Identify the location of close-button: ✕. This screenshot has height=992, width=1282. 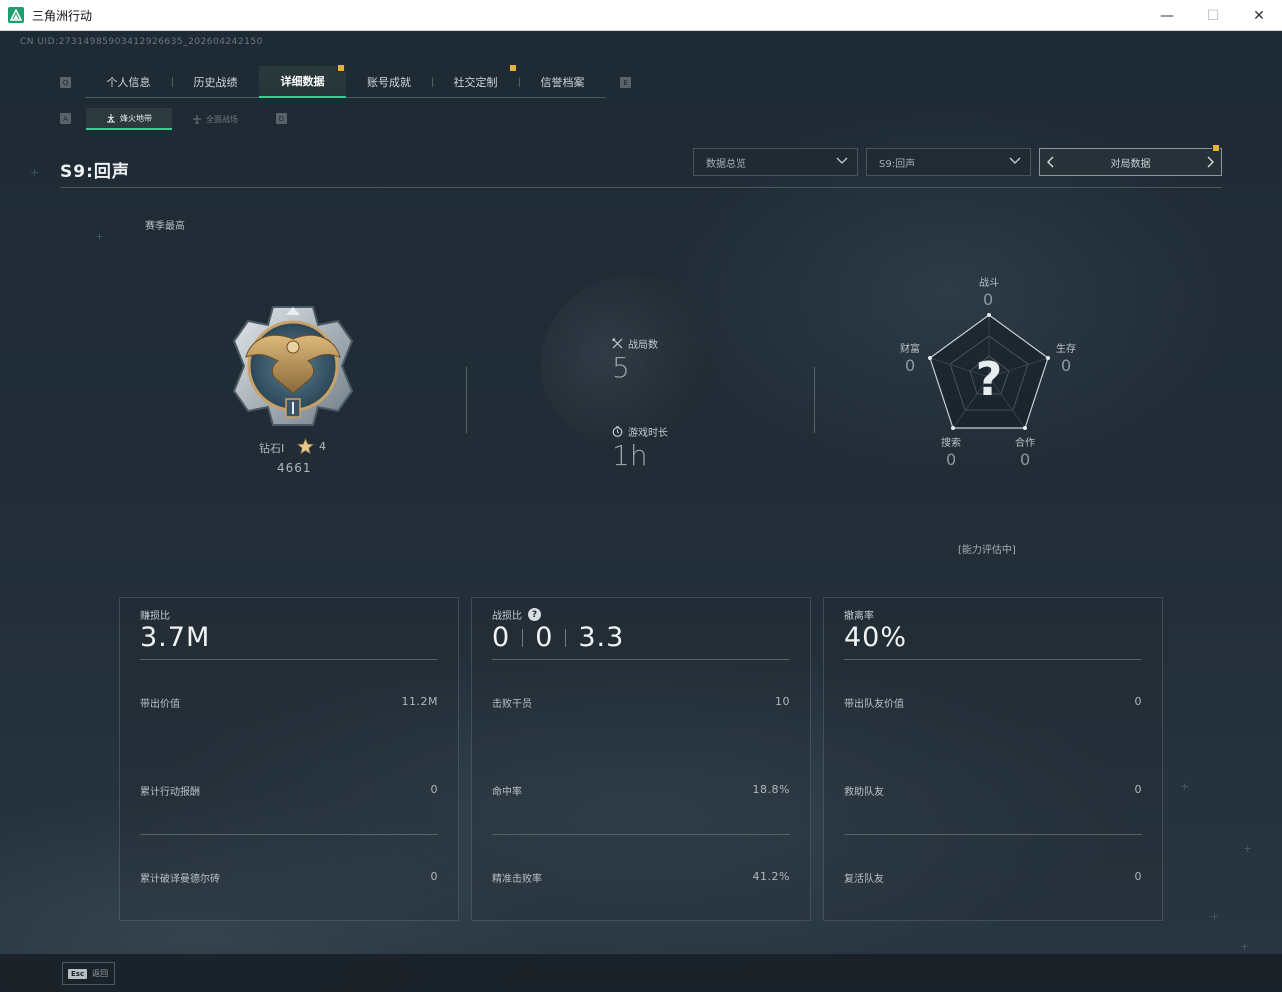
(1259, 15).